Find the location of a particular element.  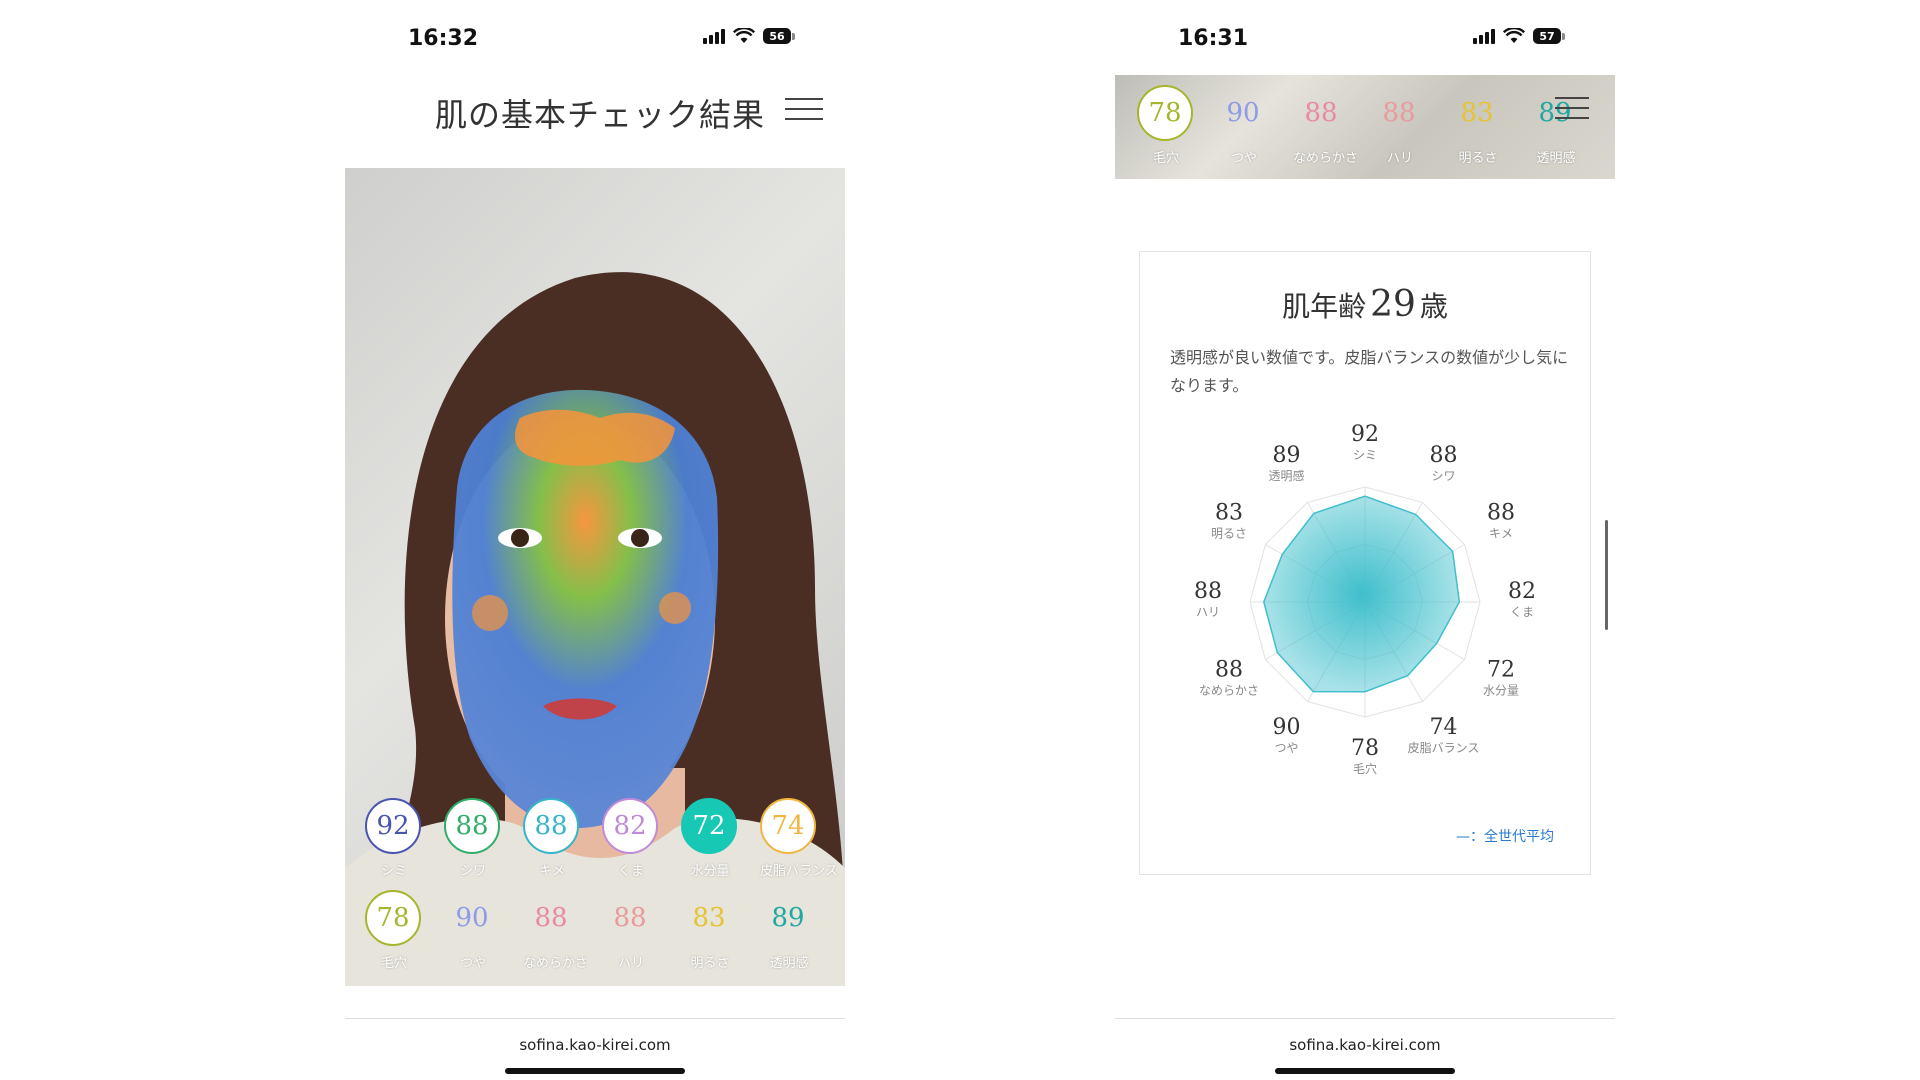

radar-category-label: 皮脂バランス is located at coordinates (1444, 747).